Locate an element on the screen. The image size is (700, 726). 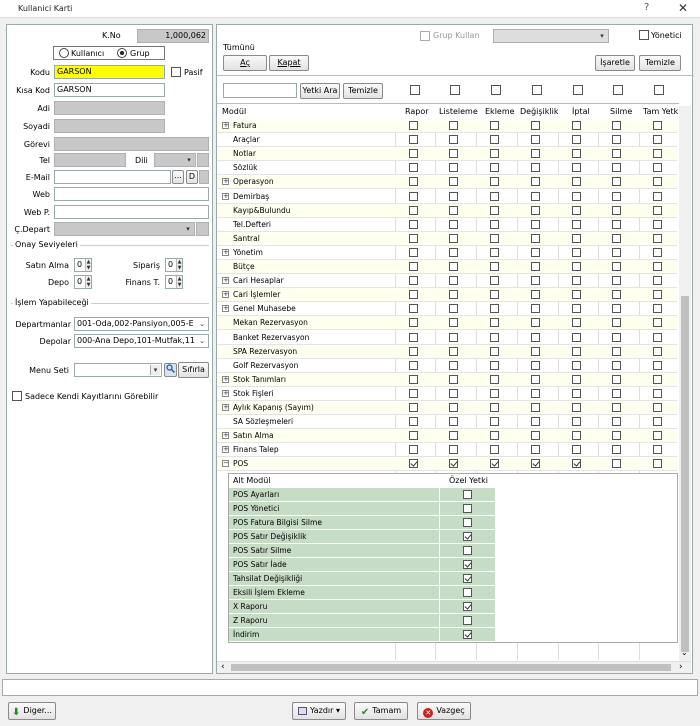
list-item: POS Ayarları is located at coordinates (368, 495).